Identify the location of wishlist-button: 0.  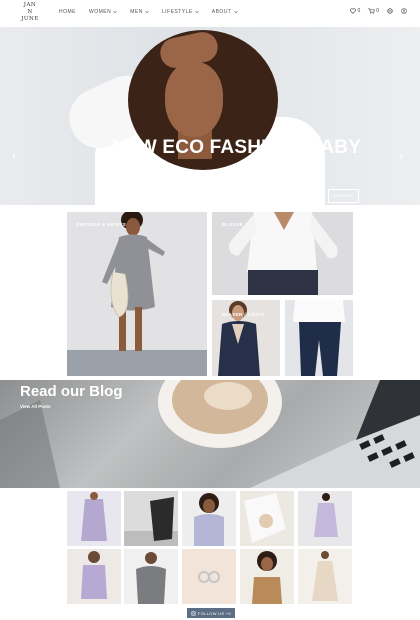
(355, 11).